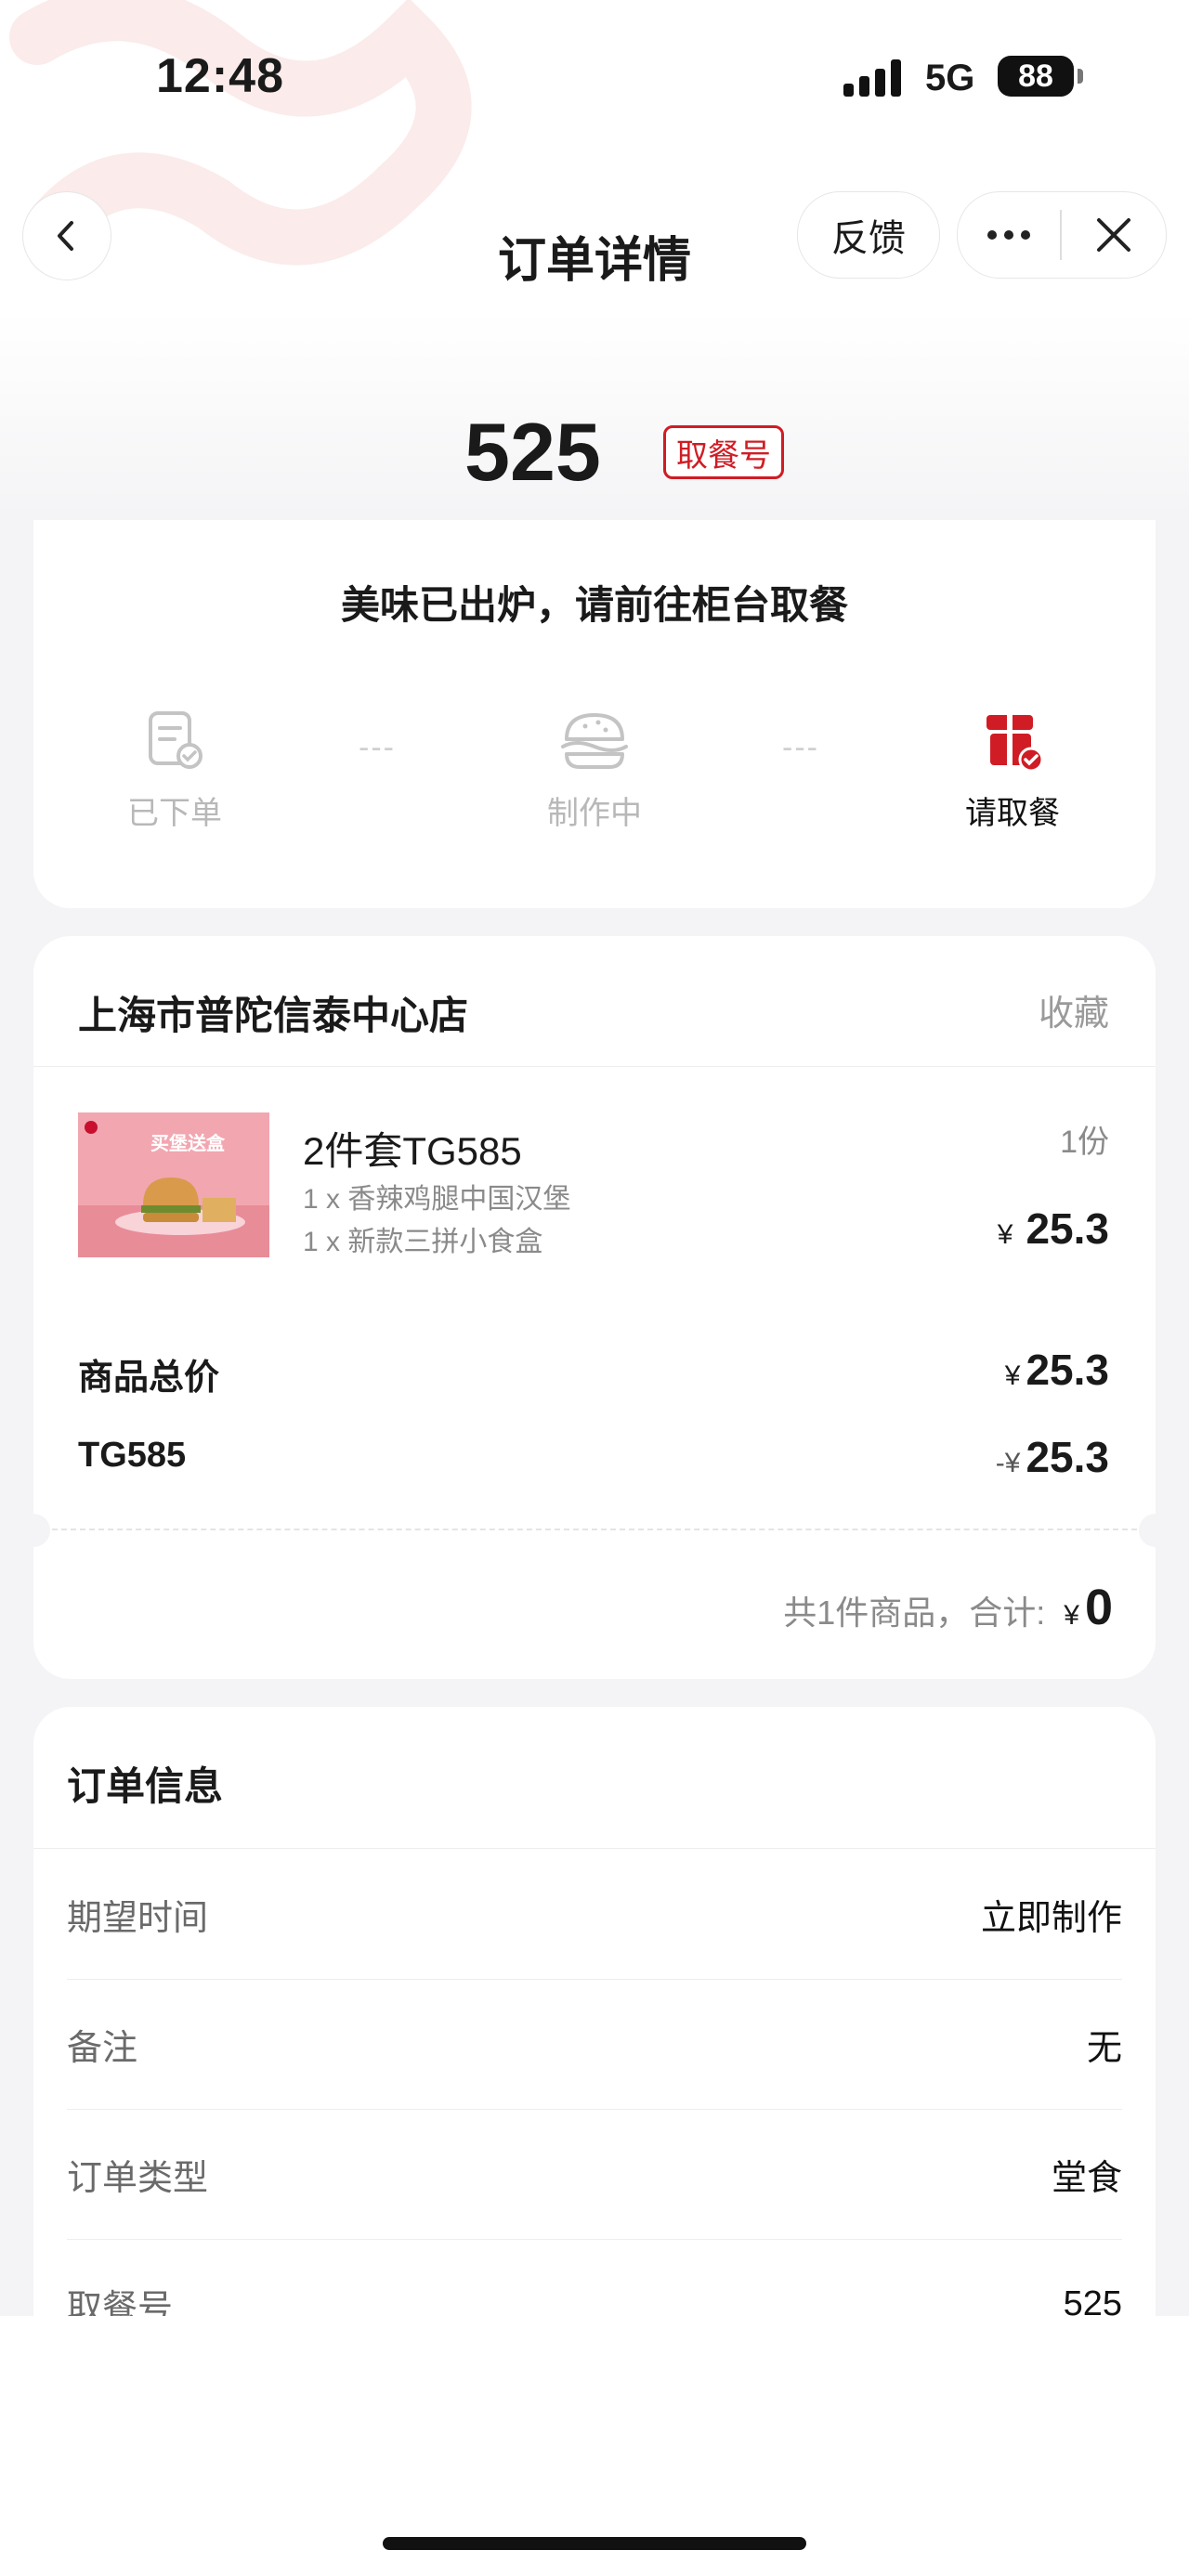 Image resolution: width=1189 pixels, height=2576 pixels. Describe the element at coordinates (868, 235) in the screenshot. I see `feedback-button: 反馈` at that location.